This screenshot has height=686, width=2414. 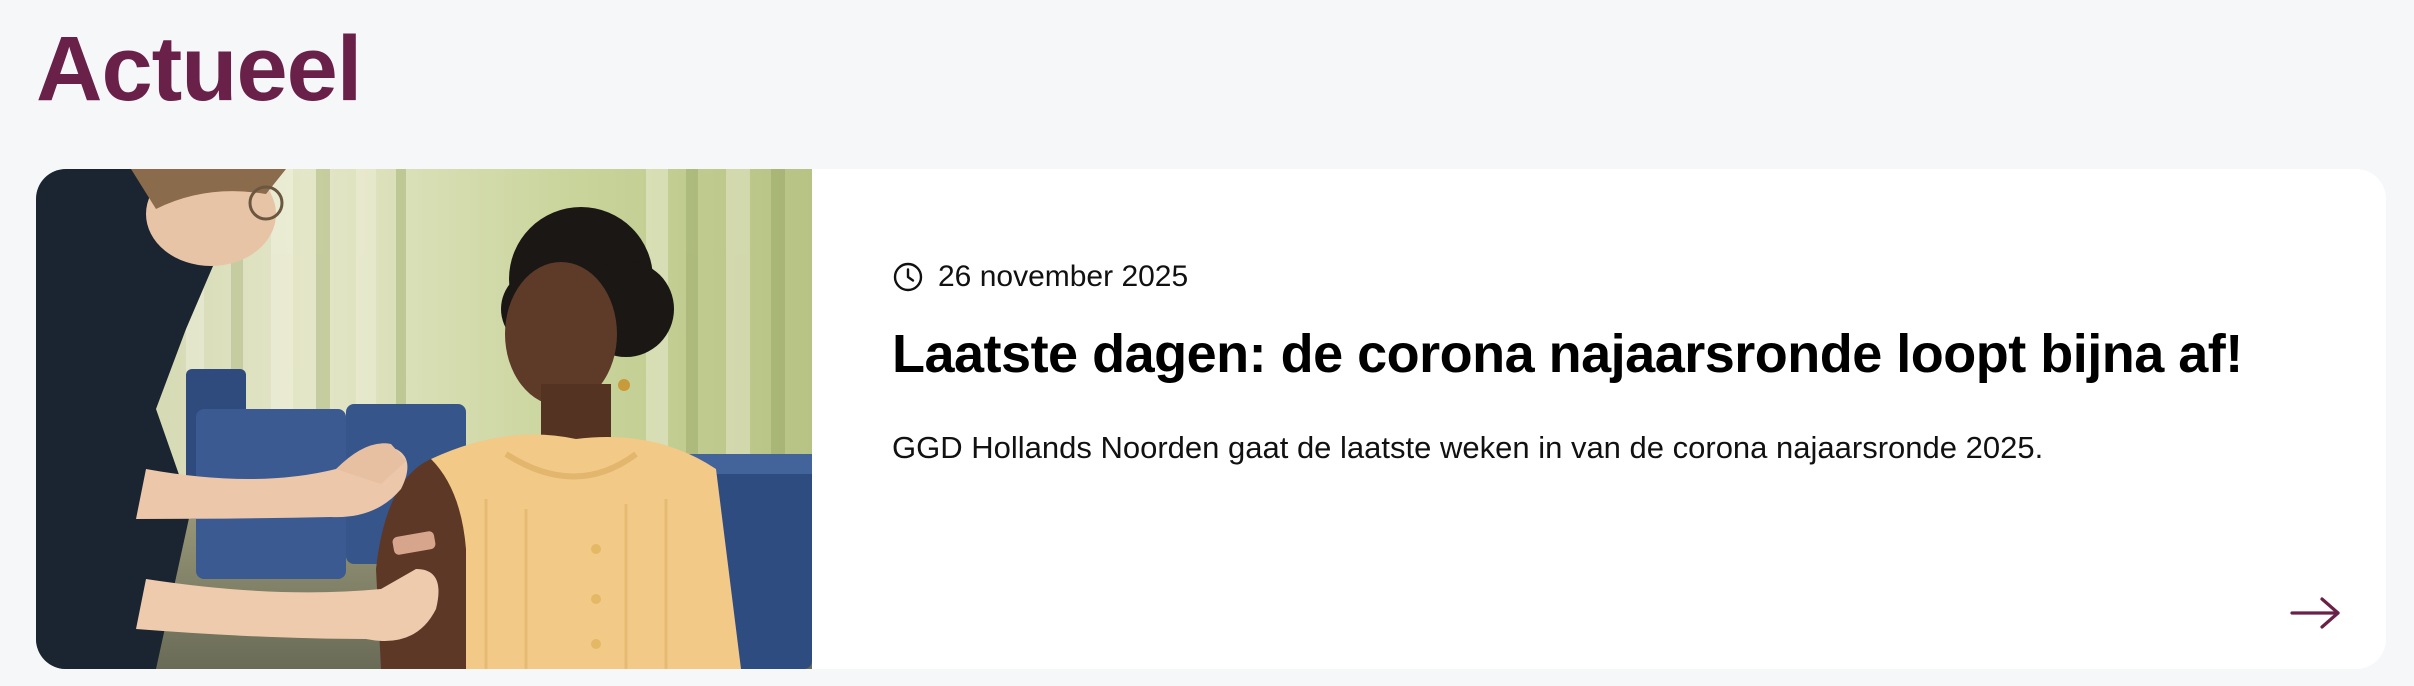 What do you see at coordinates (908, 277) in the screenshot?
I see `clock-icon` at bounding box center [908, 277].